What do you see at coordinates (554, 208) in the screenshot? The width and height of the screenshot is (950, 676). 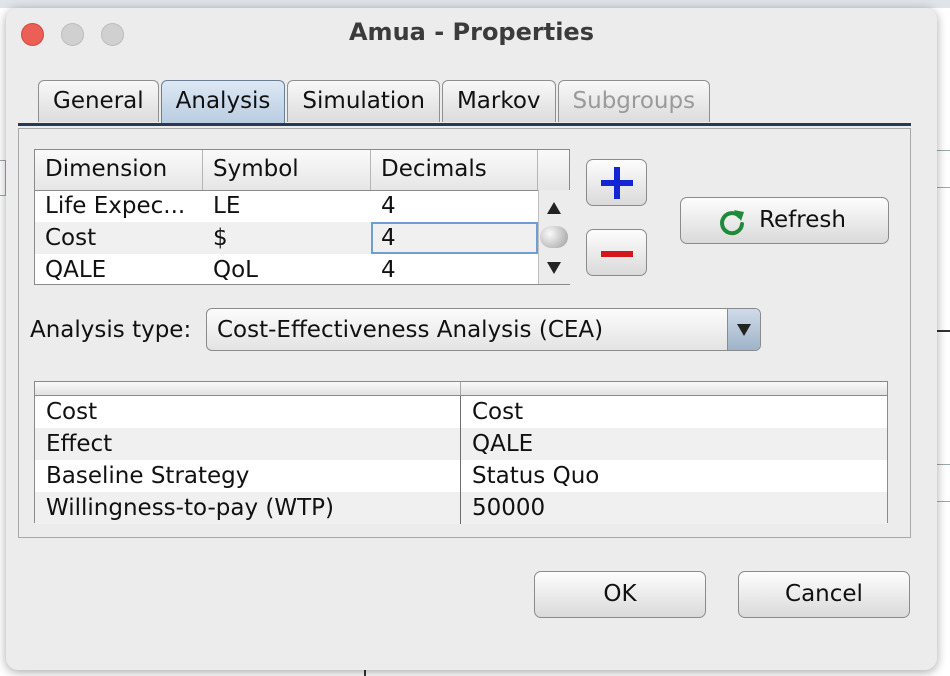 I see `scroll-up-icon` at bounding box center [554, 208].